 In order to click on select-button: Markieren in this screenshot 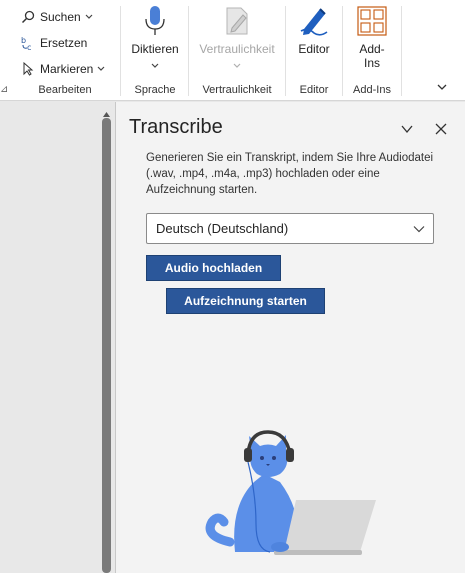, I will do `click(62, 69)`.